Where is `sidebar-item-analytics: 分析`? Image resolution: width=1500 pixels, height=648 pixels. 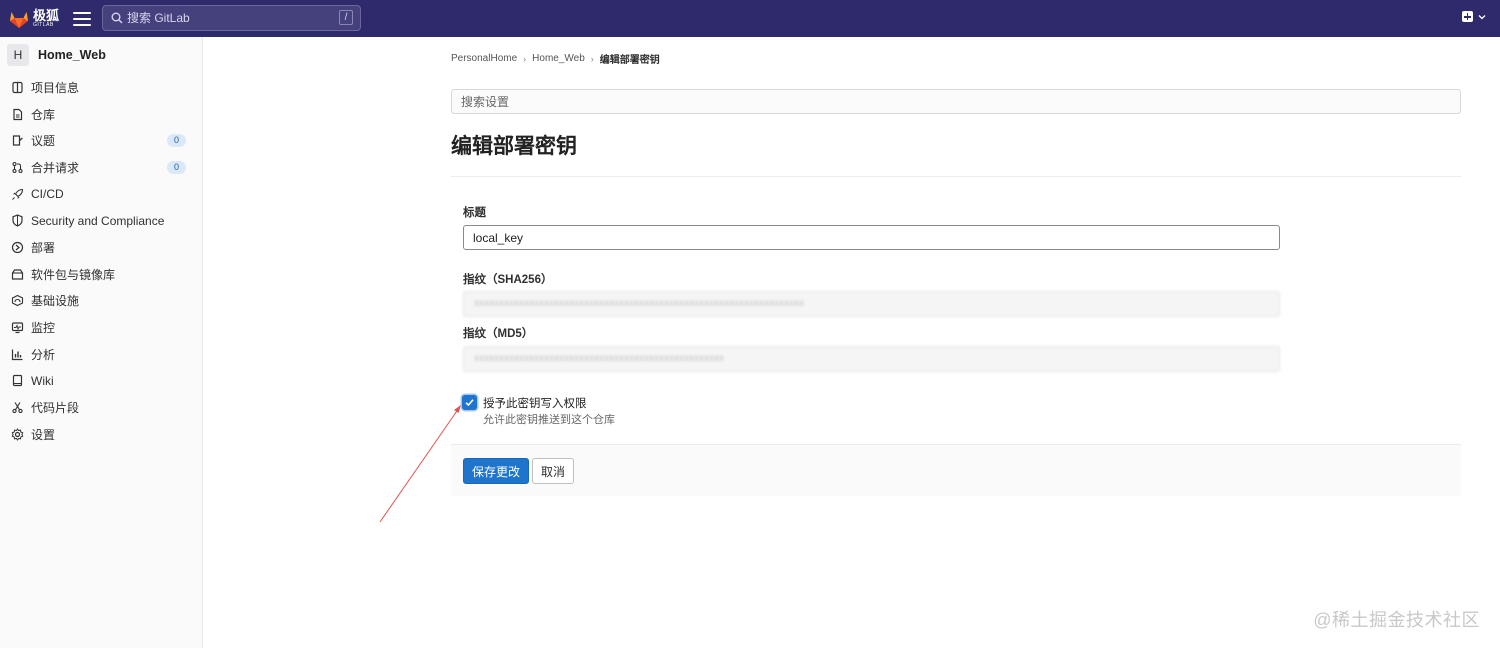
sidebar-item-analytics: 分析 is located at coordinates (101, 354).